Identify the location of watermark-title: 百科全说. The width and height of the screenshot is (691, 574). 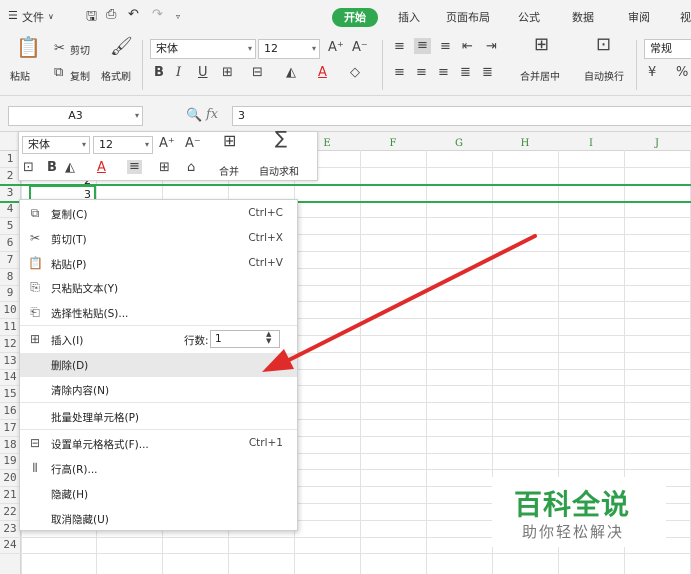
(572, 504).